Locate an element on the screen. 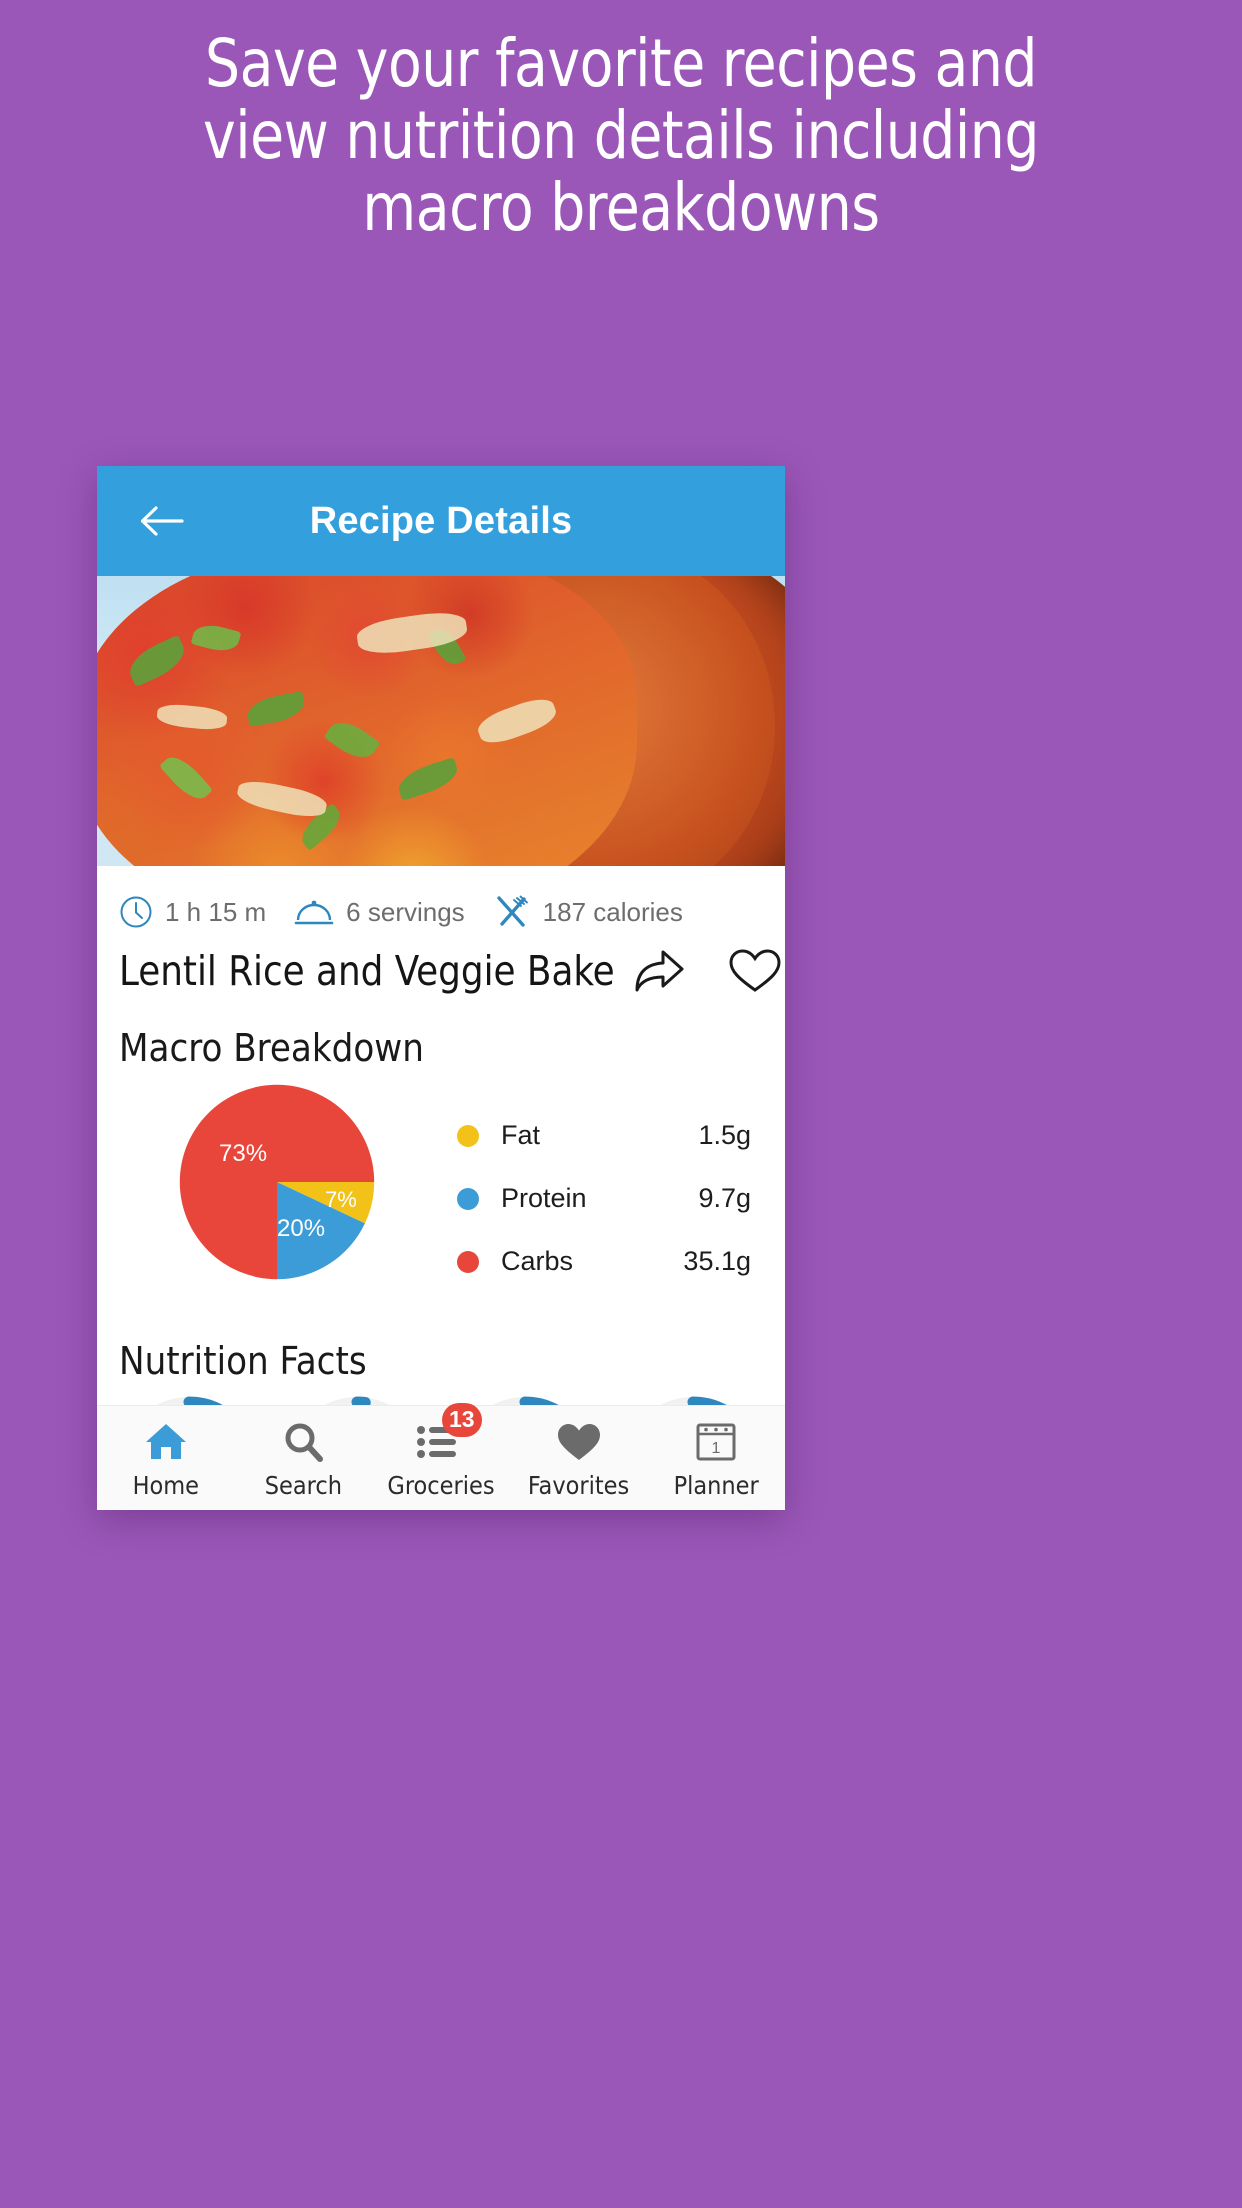 The width and height of the screenshot is (1242, 2208). clock-icon is located at coordinates (136, 912).